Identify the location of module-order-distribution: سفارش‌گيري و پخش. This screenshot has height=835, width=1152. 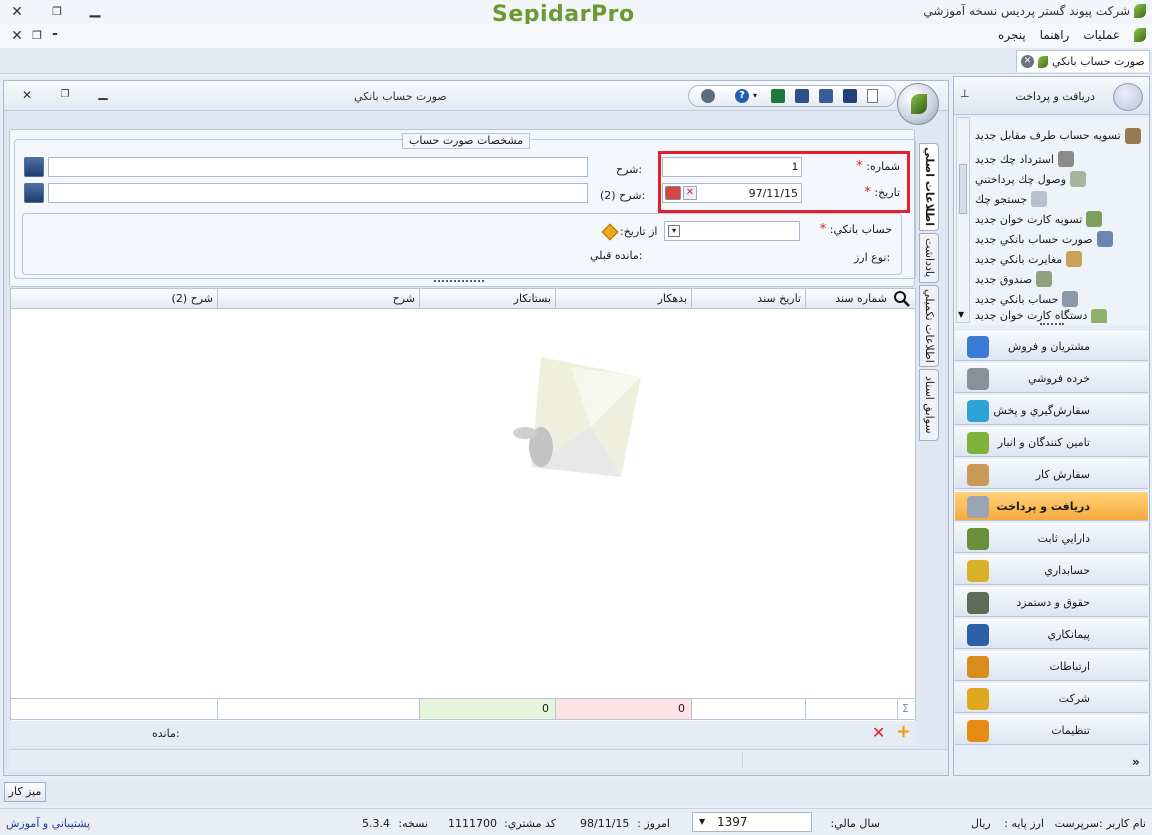
(1051, 410).